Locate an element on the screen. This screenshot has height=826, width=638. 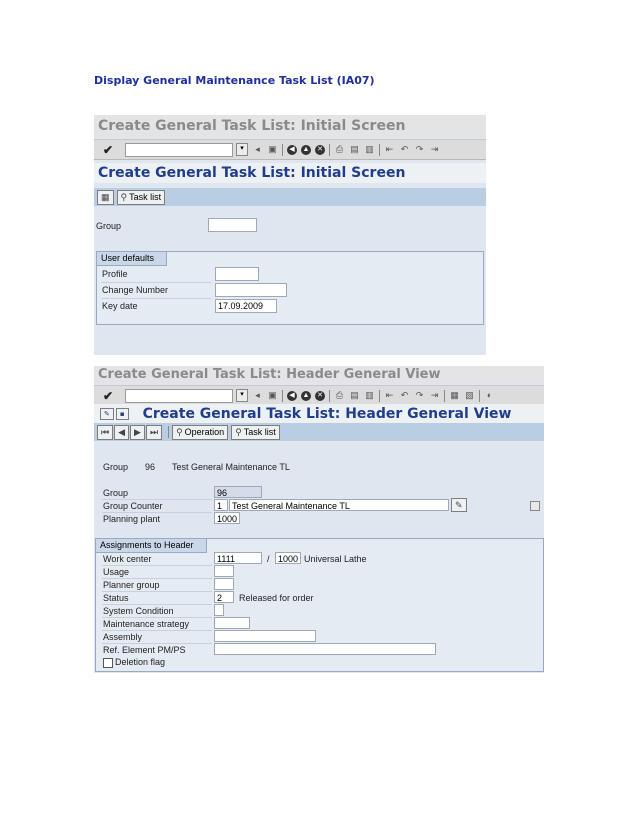
user-defaults-tab: User defaults is located at coordinates (132, 259).